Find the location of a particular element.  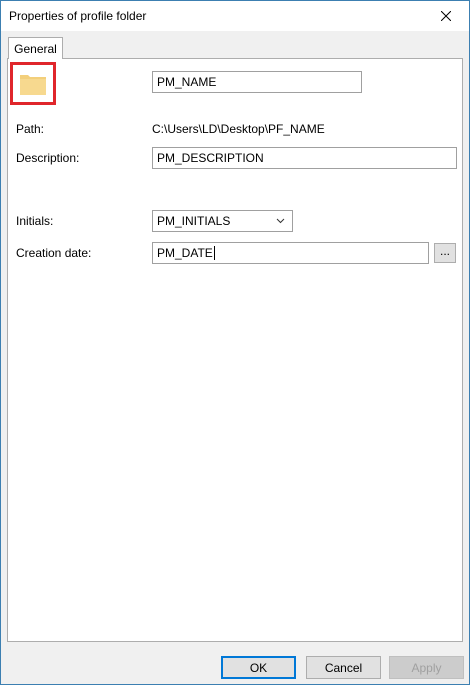

folder-icon is located at coordinates (33, 83).